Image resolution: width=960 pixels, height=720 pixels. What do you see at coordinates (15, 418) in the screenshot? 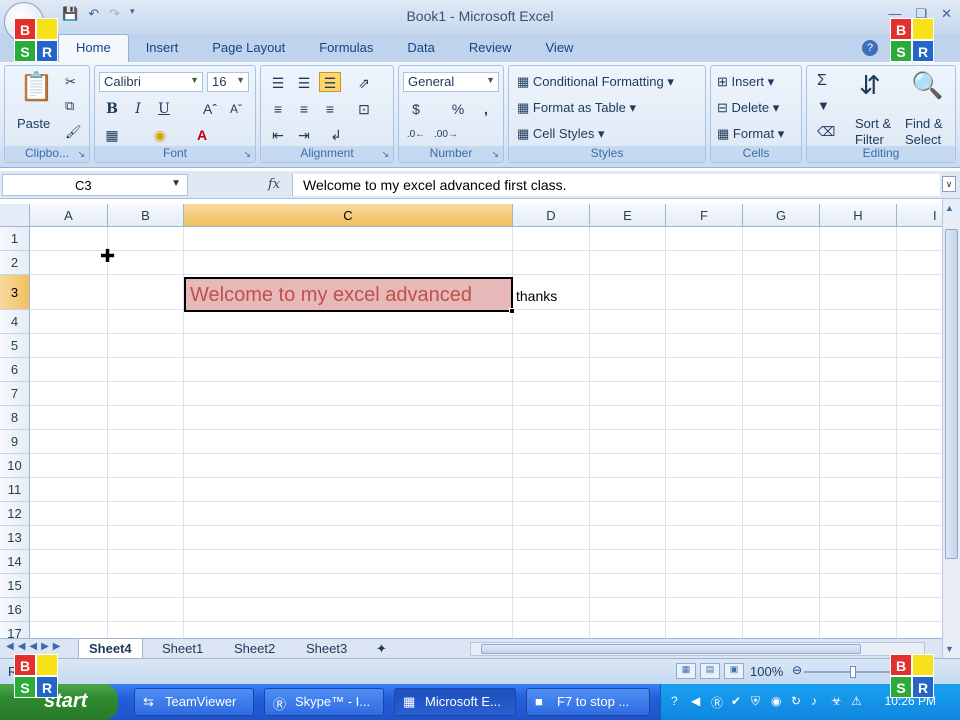
I see `row-header-8: 8` at bounding box center [15, 418].